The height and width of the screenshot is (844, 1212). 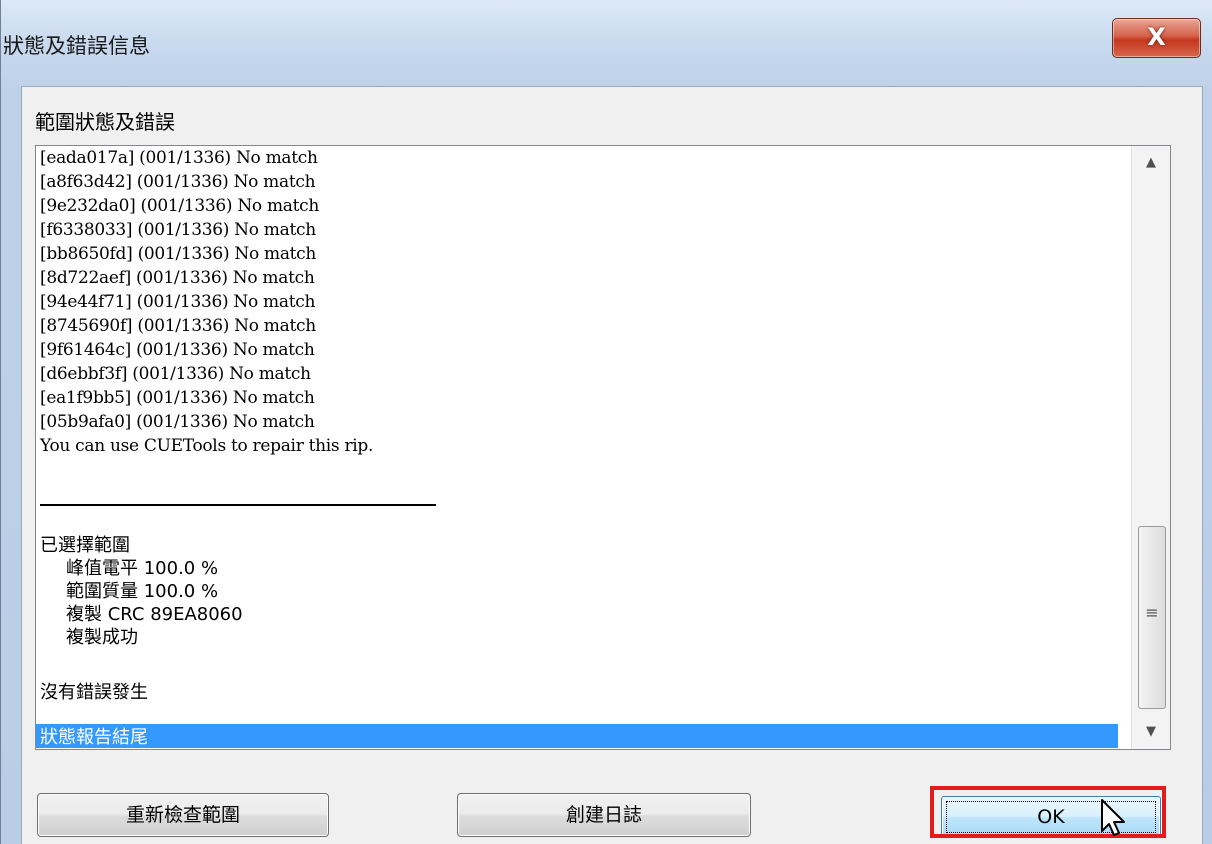 What do you see at coordinates (179, 158) in the screenshot?
I see `log-line: [eada017a] (001/1336) No match` at bounding box center [179, 158].